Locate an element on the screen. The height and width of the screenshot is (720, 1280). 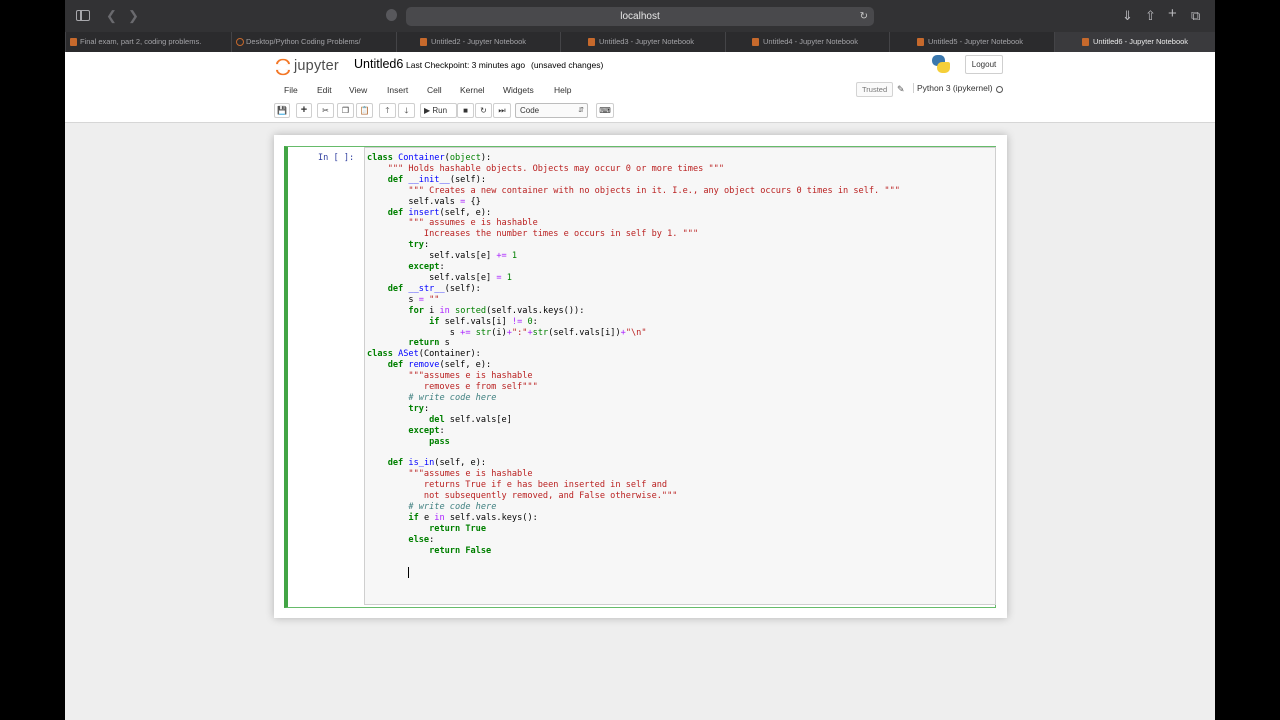
trusted-badge: Trusted is located at coordinates (875, 89).